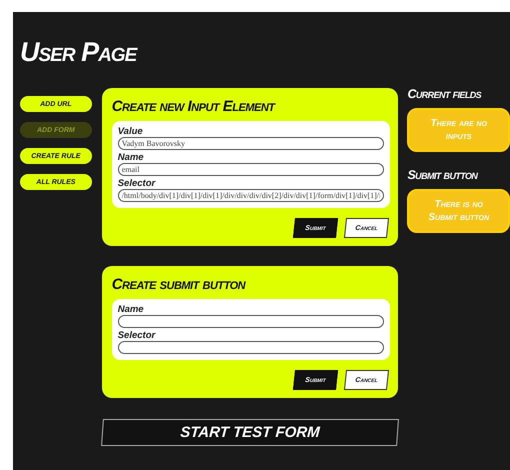 Image resolution: width=510 pixels, height=470 pixels. I want to click on empty-message: There is no Submit button, so click(458, 211).